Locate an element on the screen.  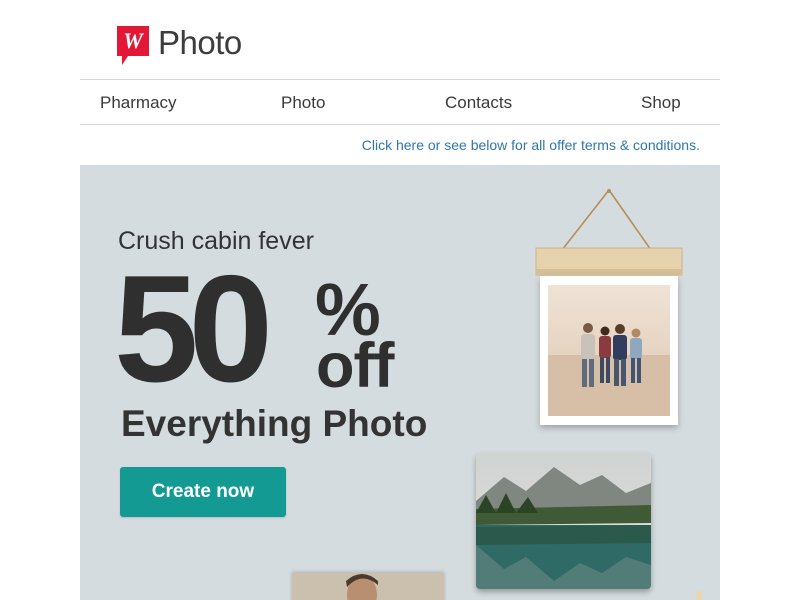
nav-item-shop: Shop is located at coordinates (661, 103).